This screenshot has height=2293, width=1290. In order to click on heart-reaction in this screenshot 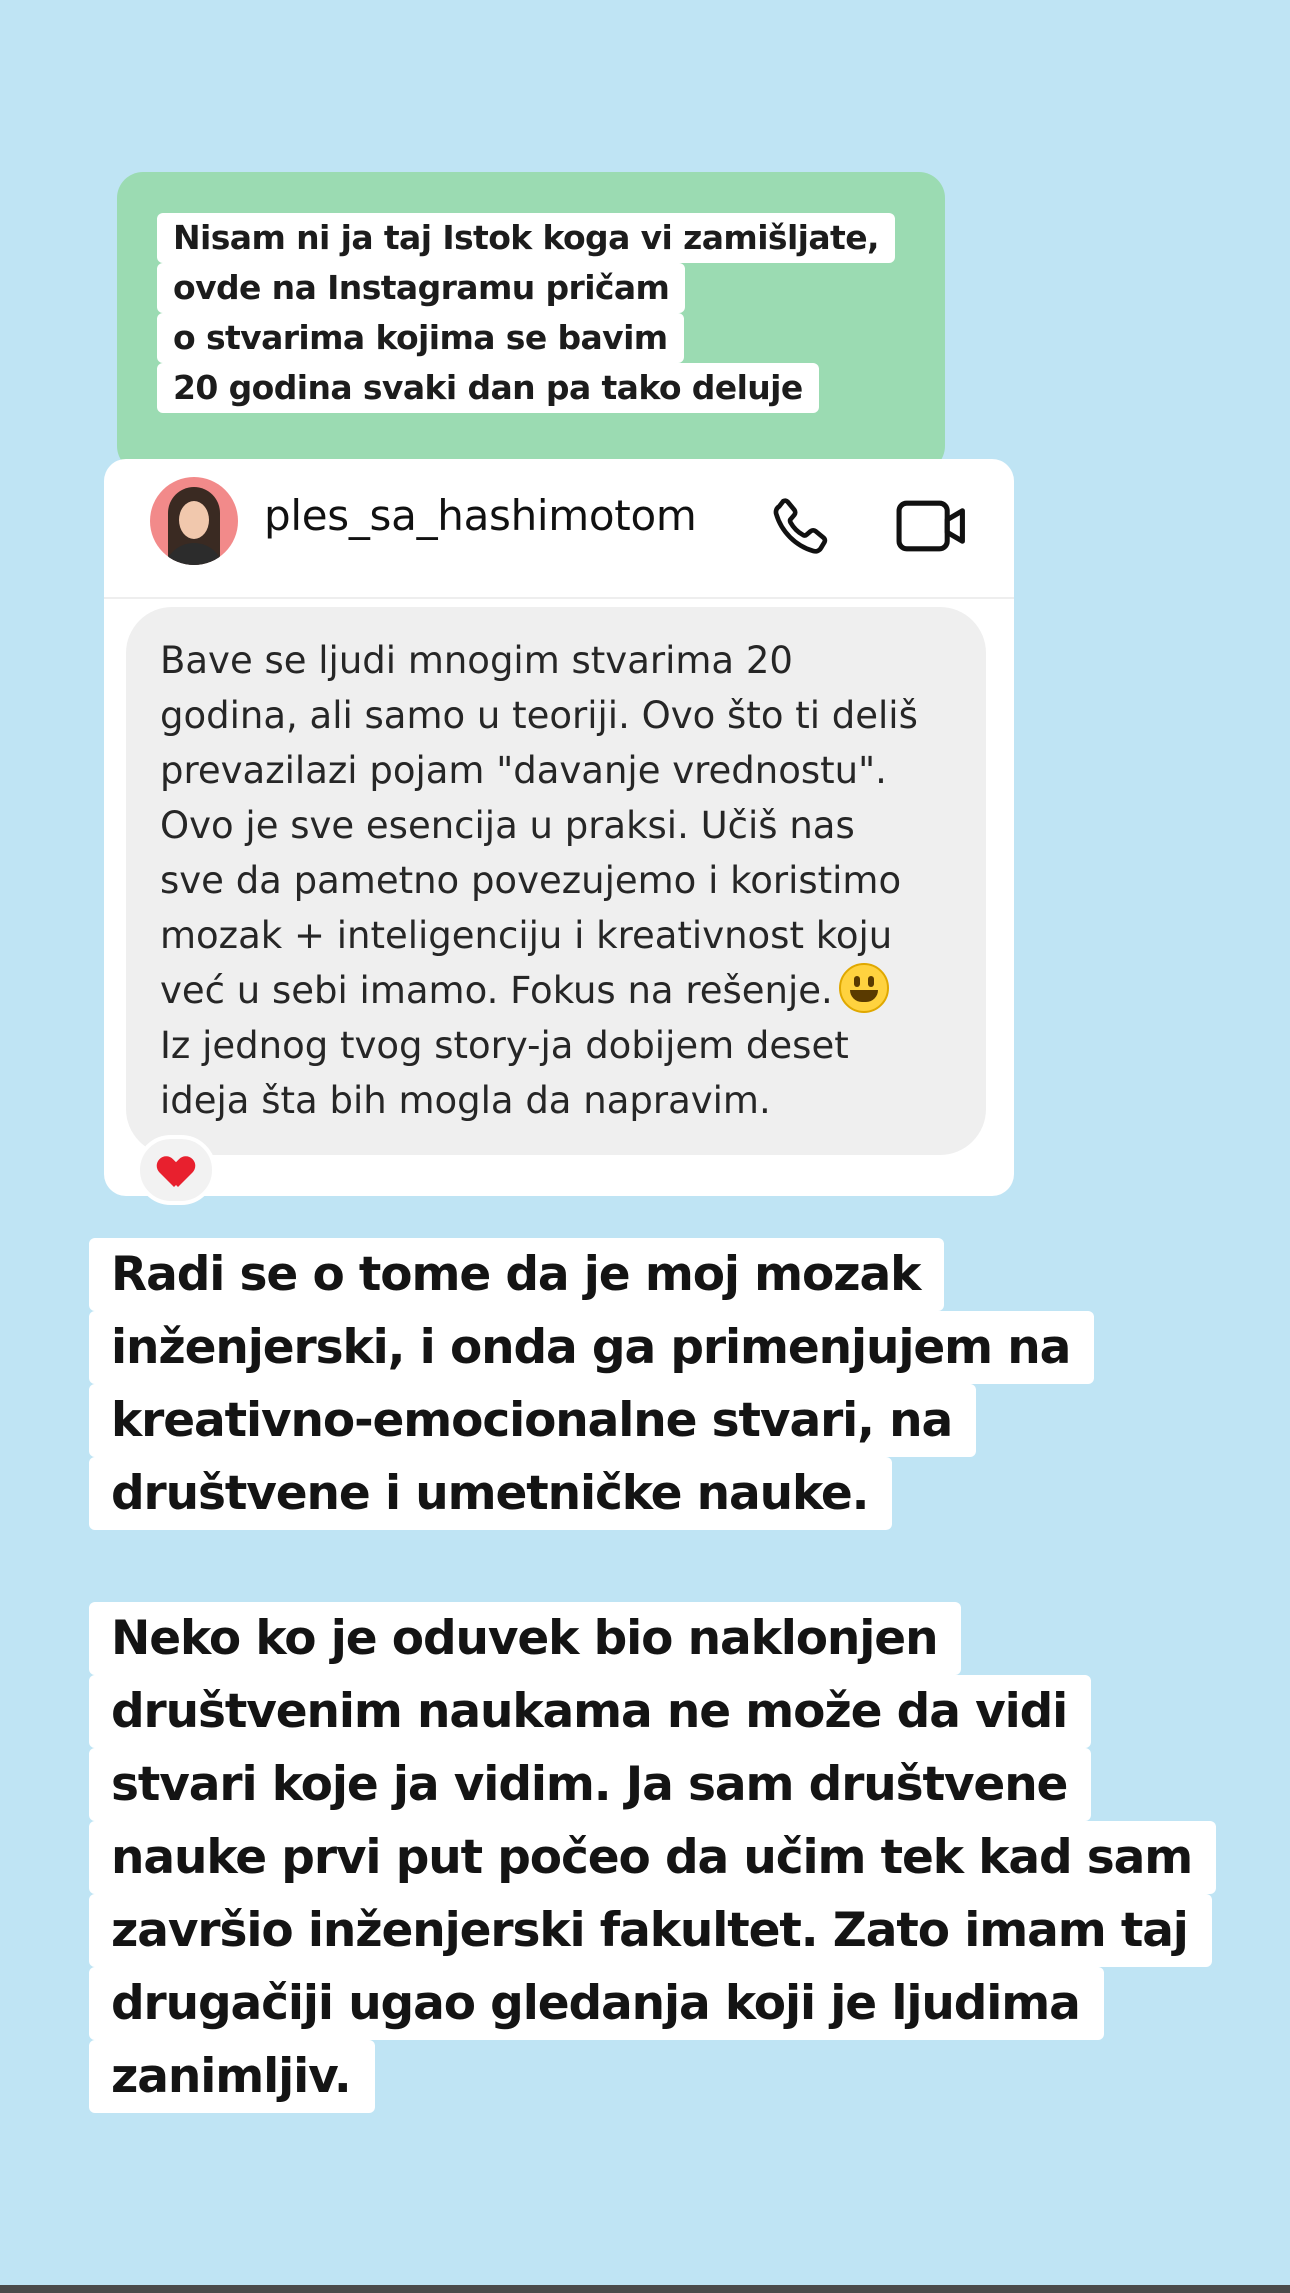, I will do `click(176, 1170)`.